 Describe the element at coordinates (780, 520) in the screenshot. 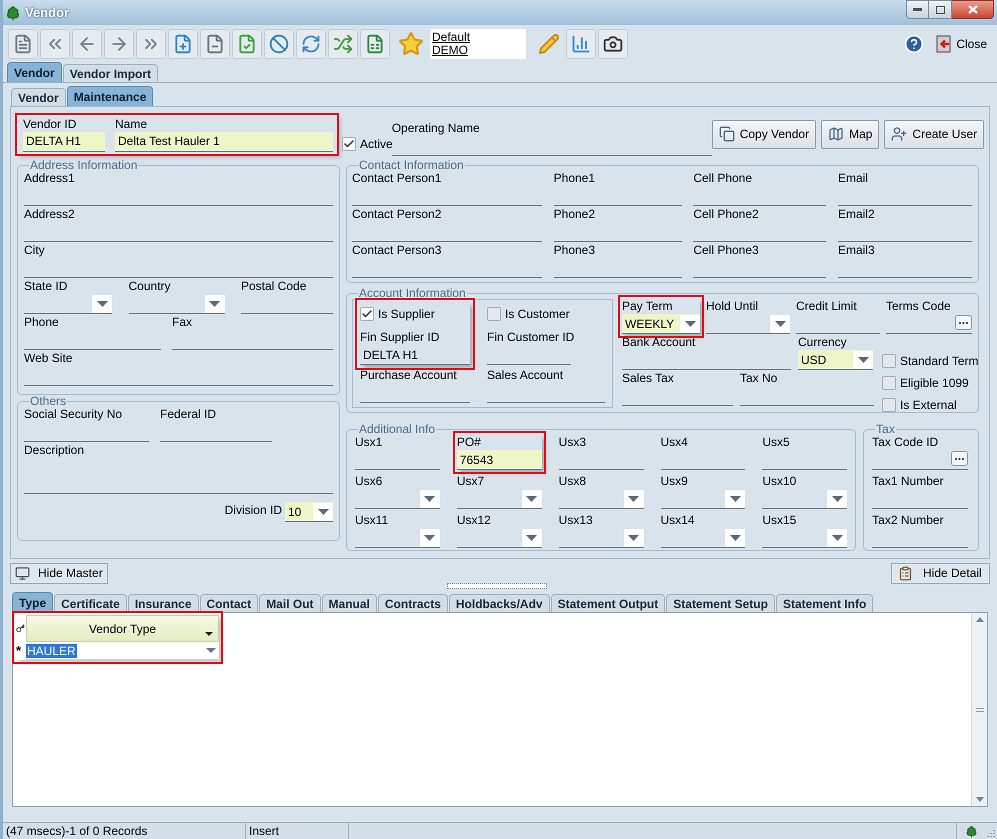

I see `field-label: Usx15` at that location.